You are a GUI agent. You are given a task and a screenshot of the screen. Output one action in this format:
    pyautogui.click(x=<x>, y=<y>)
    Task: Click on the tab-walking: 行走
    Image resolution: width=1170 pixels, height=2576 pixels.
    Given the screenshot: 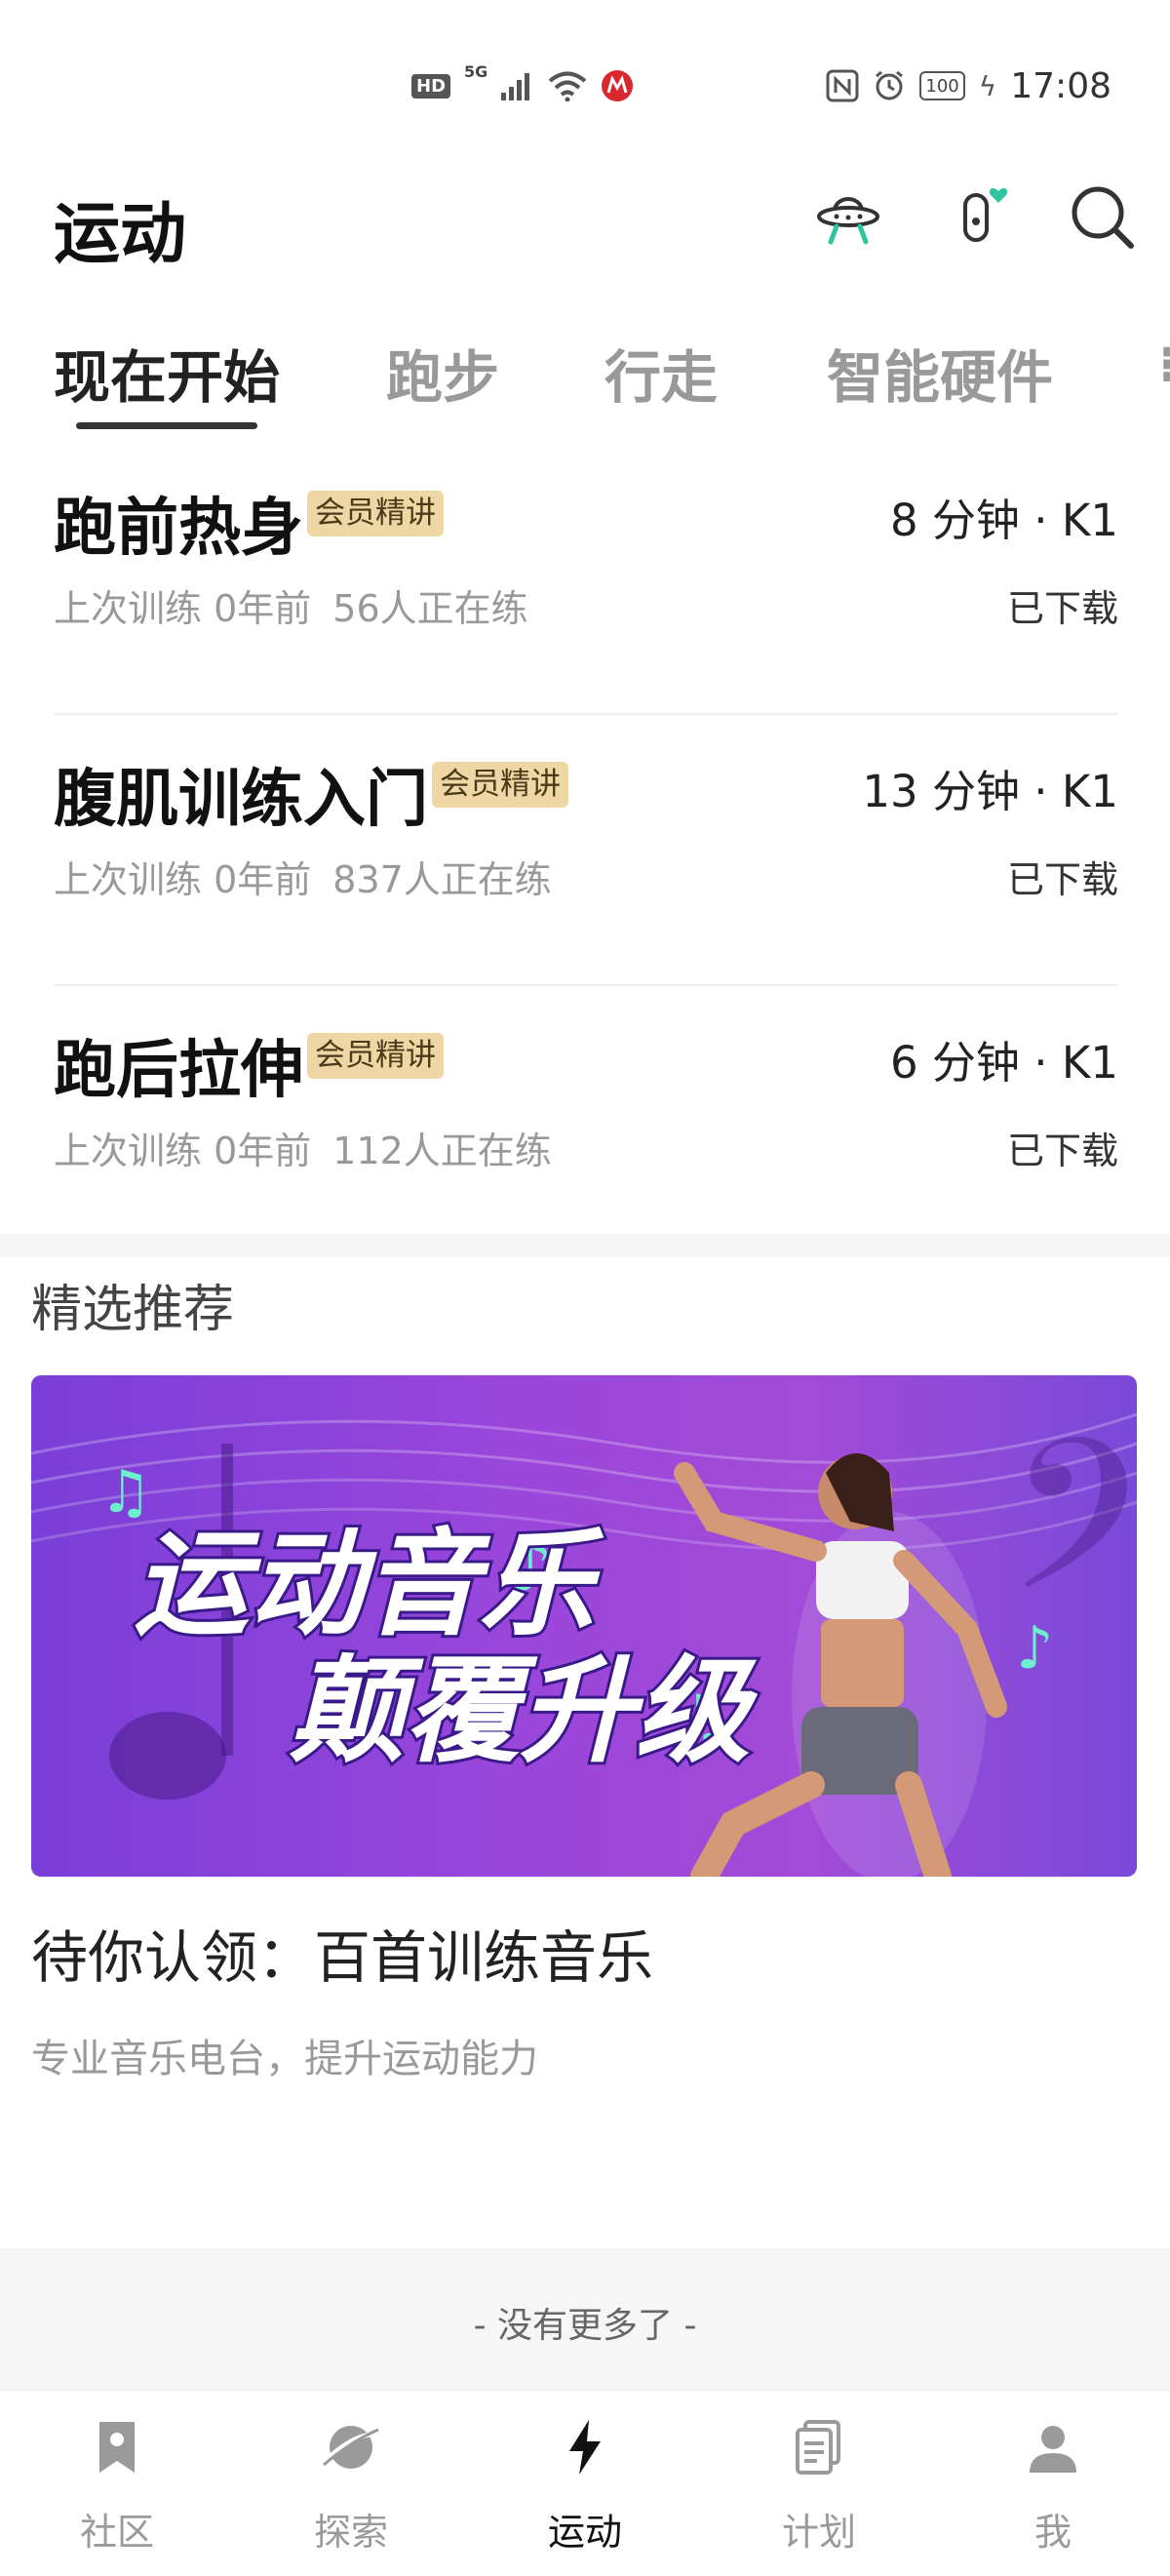 What is the action you would take?
    pyautogui.click(x=661, y=373)
    